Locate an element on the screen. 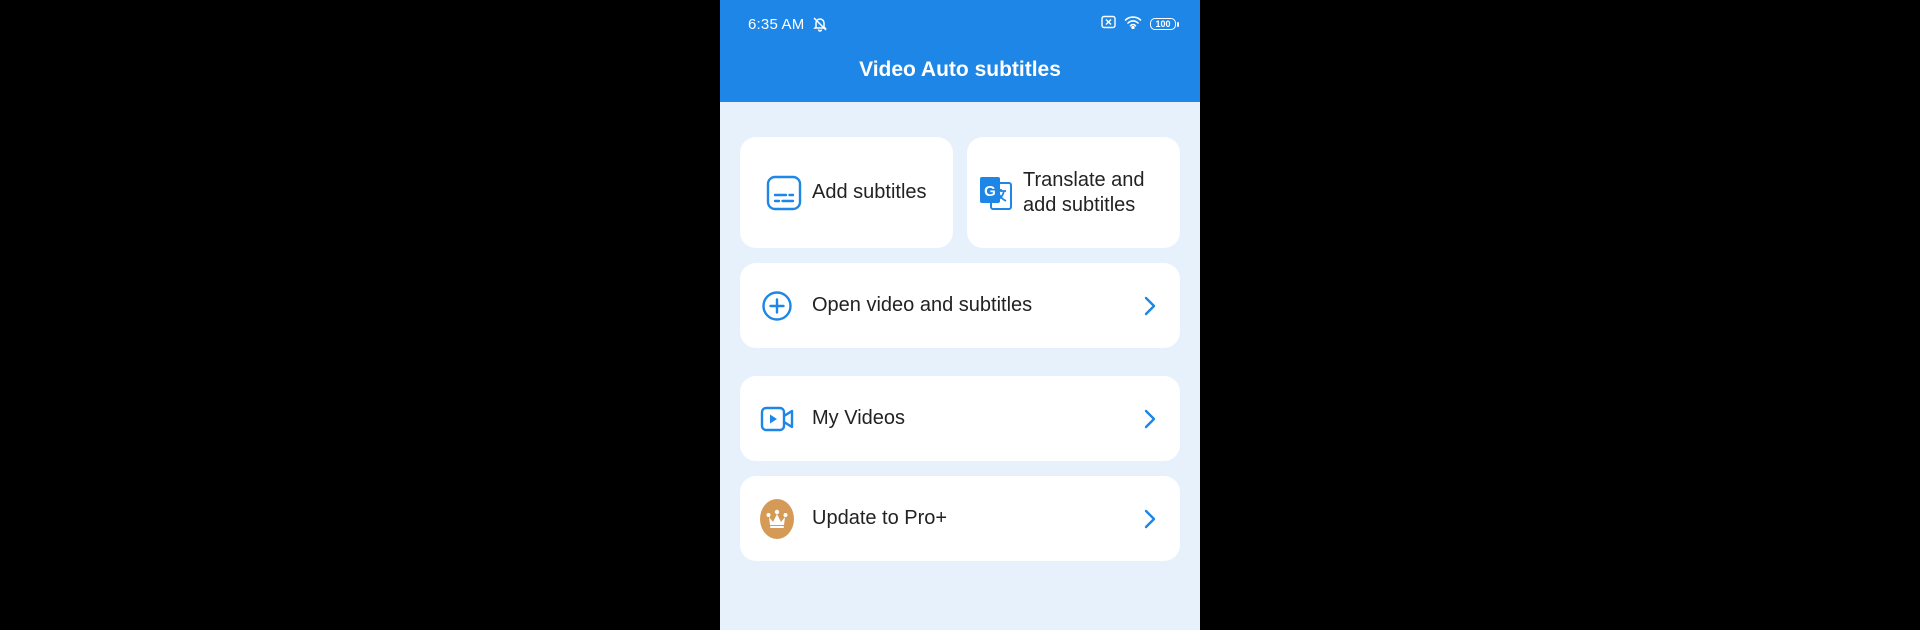 The height and width of the screenshot is (630, 1920). add-subtitles-label: Add subtitles is located at coordinates (869, 192).